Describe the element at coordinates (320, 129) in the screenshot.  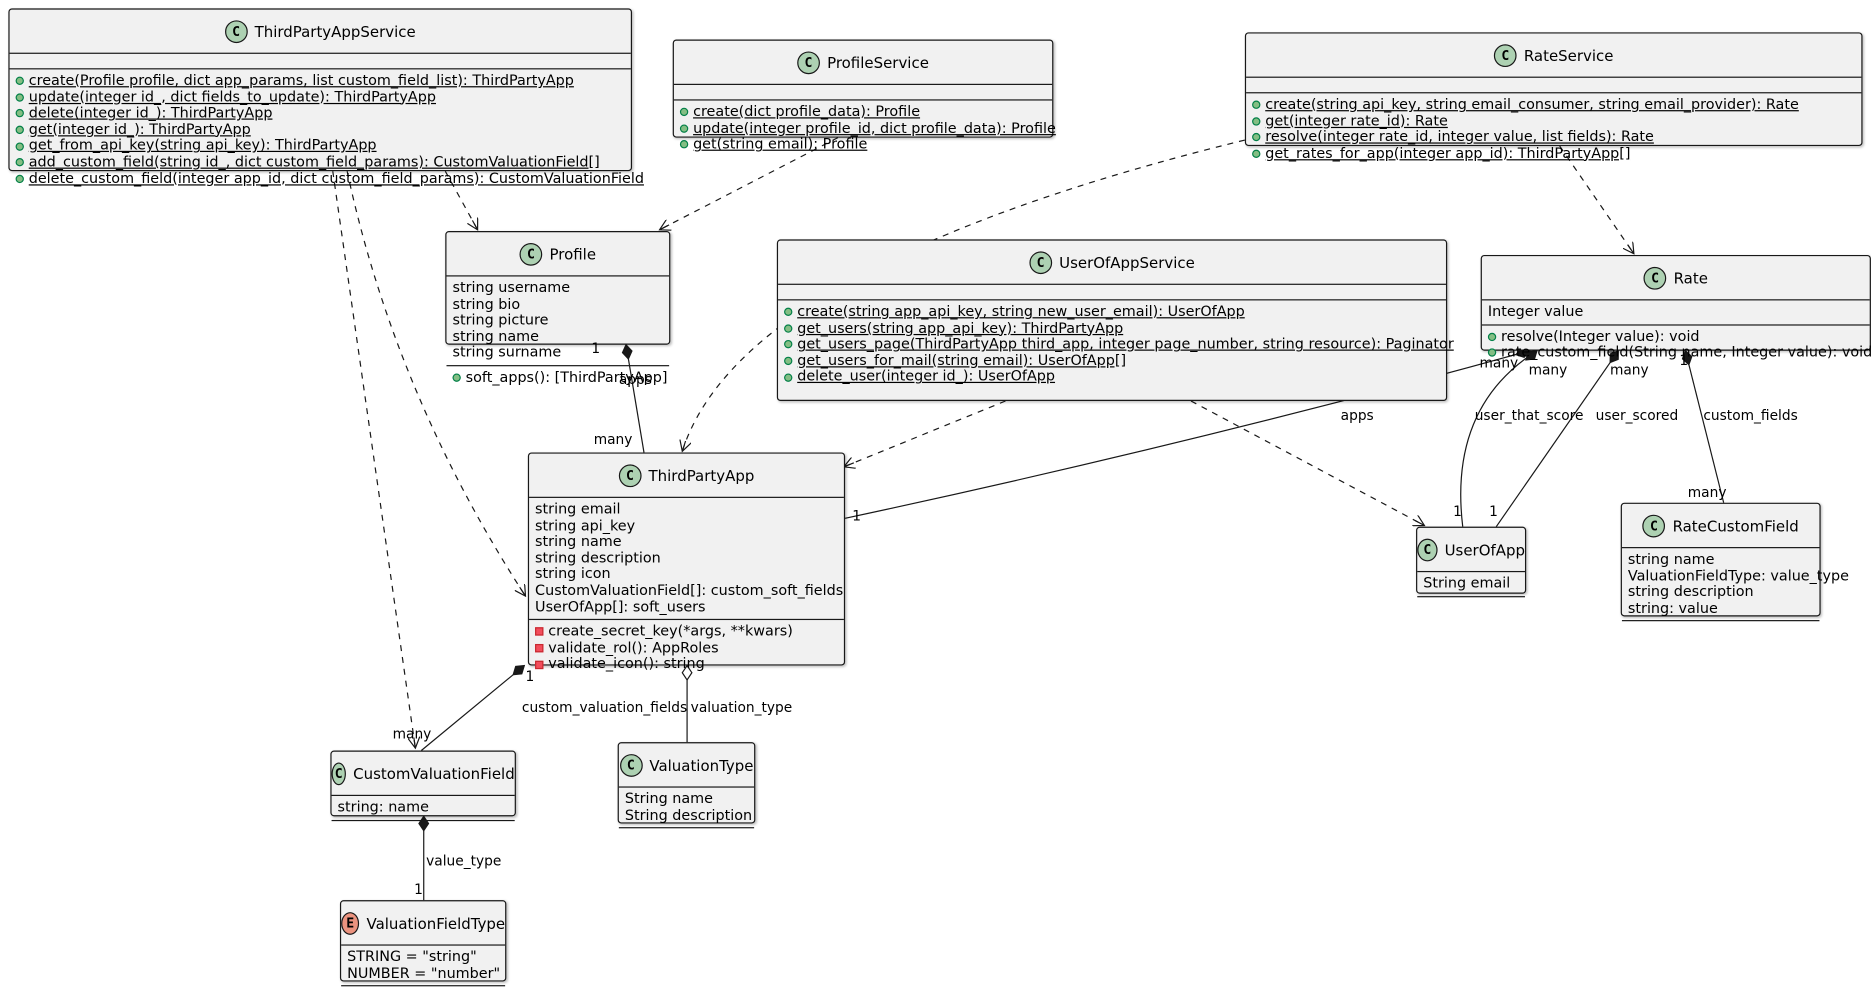
I see `method: get(integer id_): ThirdPartyApp` at that location.